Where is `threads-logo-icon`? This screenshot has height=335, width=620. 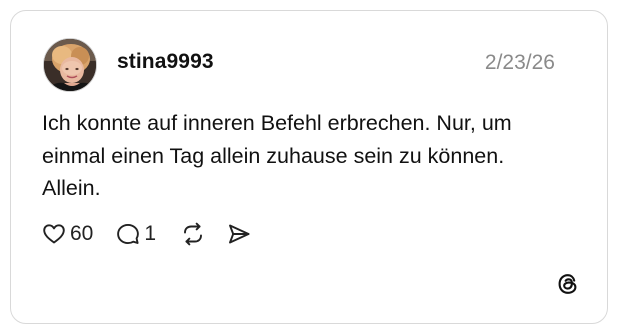 threads-logo-icon is located at coordinates (568, 284).